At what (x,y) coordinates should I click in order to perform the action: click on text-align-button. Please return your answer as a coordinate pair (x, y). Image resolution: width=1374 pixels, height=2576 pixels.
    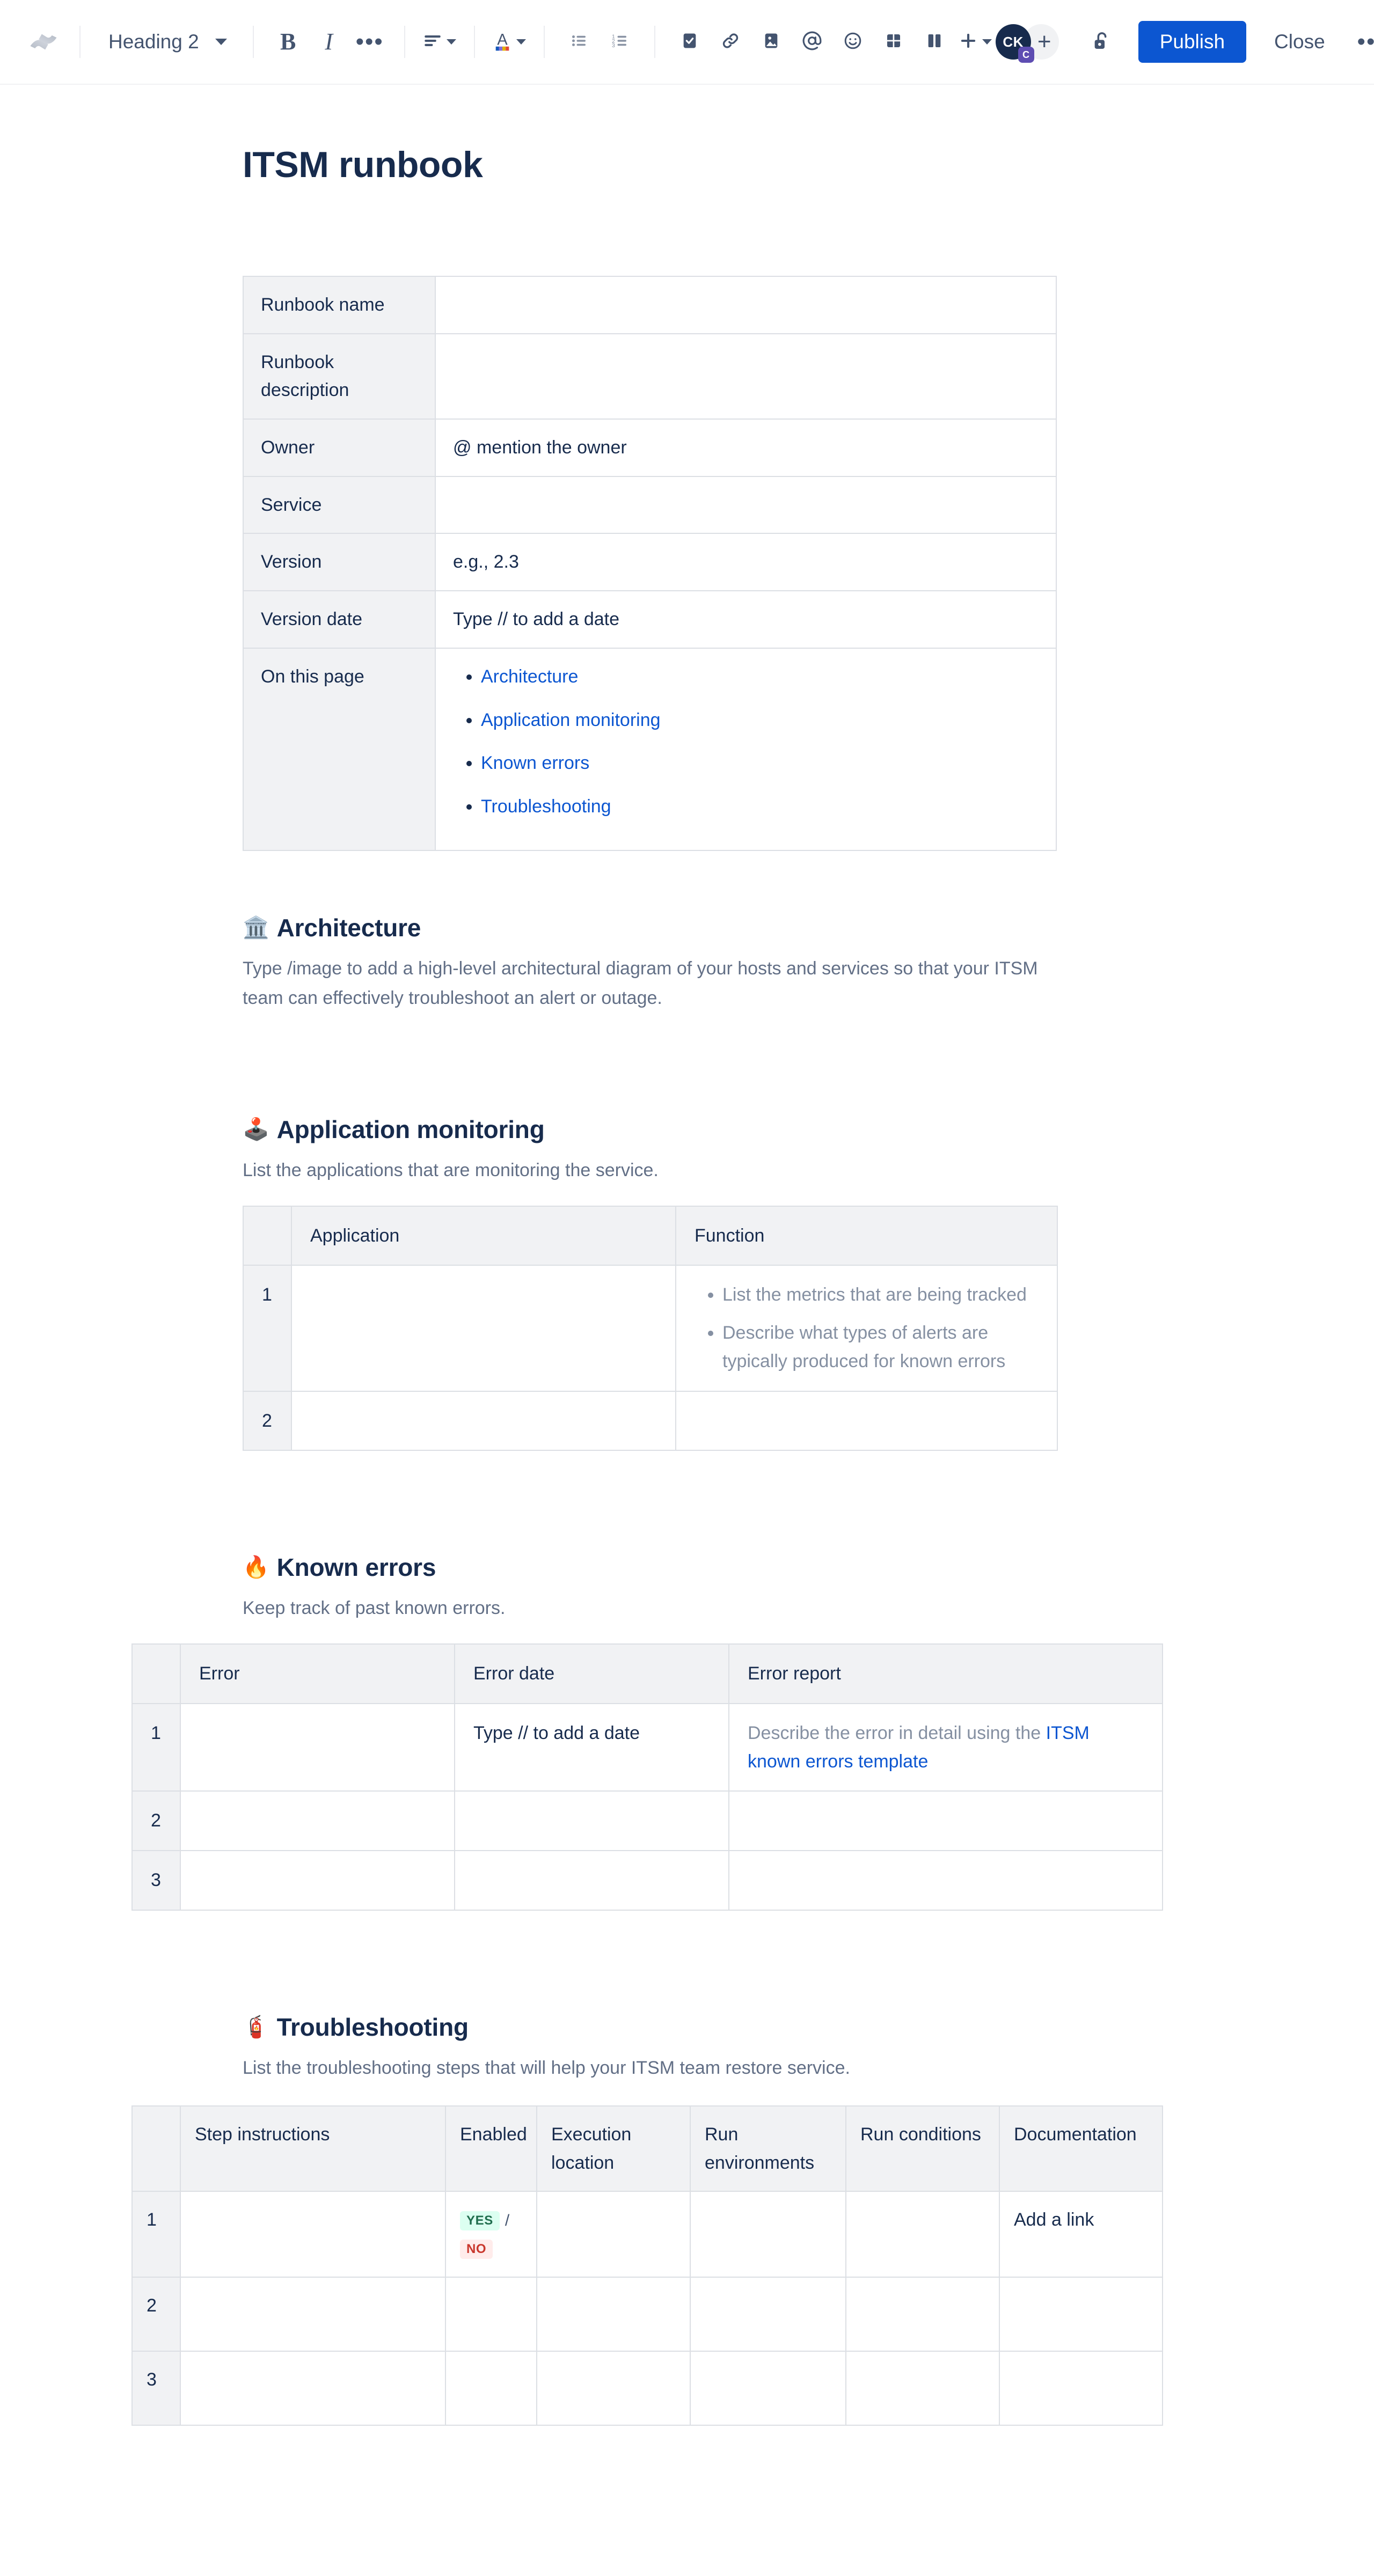
    Looking at the image, I should click on (439, 41).